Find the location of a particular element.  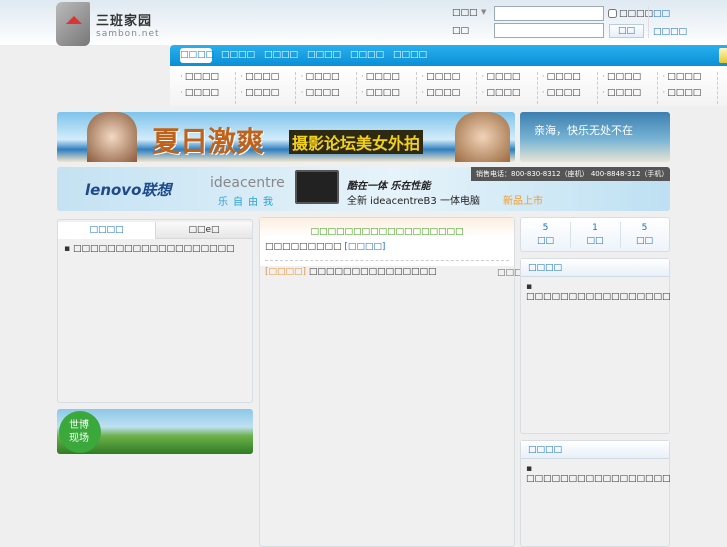

ideacentre-logo: ideacentre is located at coordinates (247, 183).